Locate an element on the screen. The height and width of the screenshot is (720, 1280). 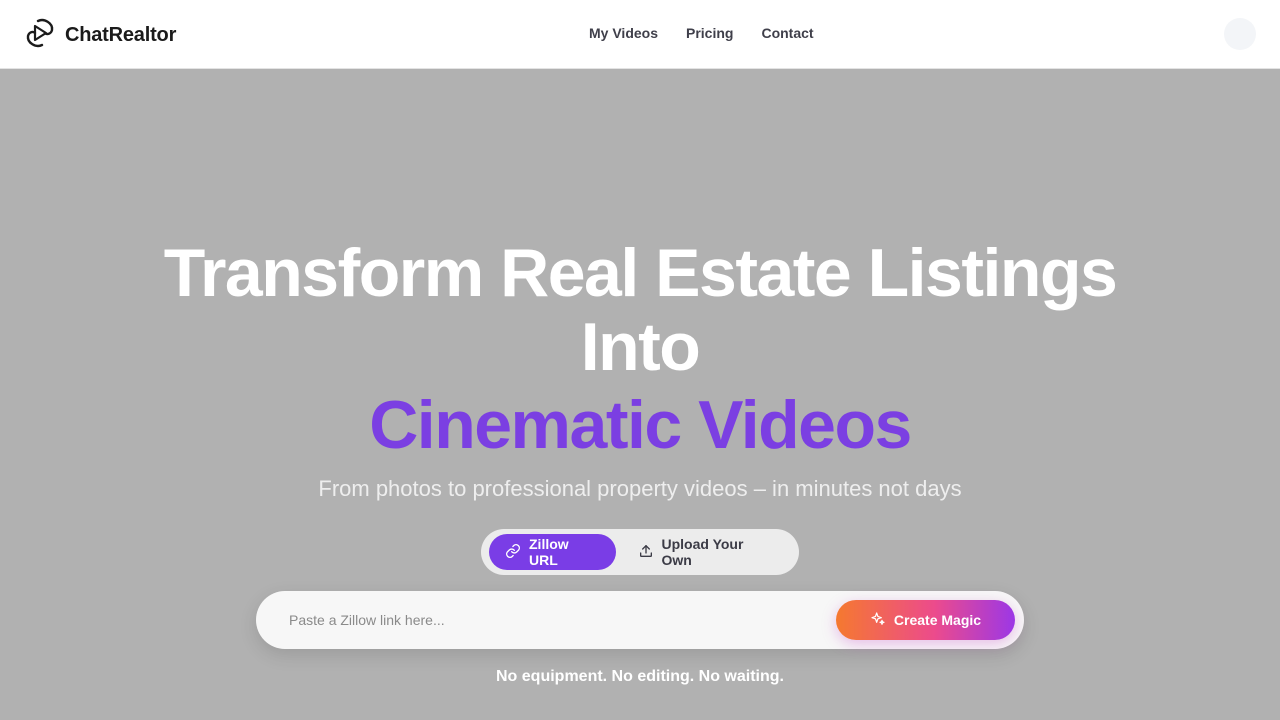
zillow-url-tab-label: Zillow URL is located at coordinates (549, 552).